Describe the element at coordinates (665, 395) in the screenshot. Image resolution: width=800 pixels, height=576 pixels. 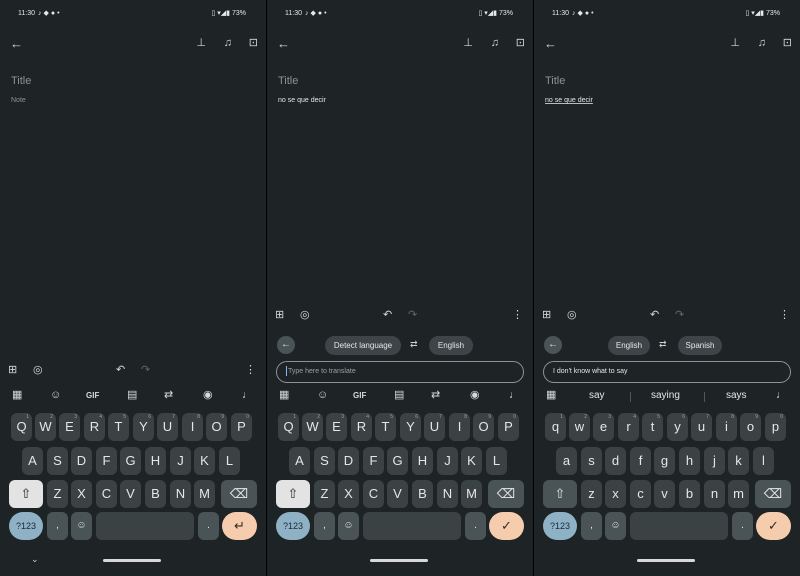
I see `suggestion-2: saying` at that location.